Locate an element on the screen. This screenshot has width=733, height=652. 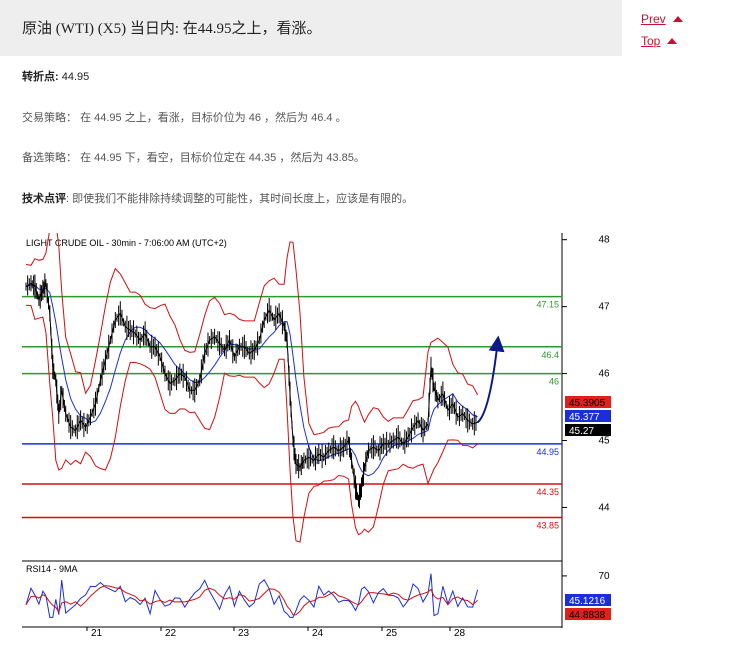
x-tick-label: 23 is located at coordinates (244, 633).